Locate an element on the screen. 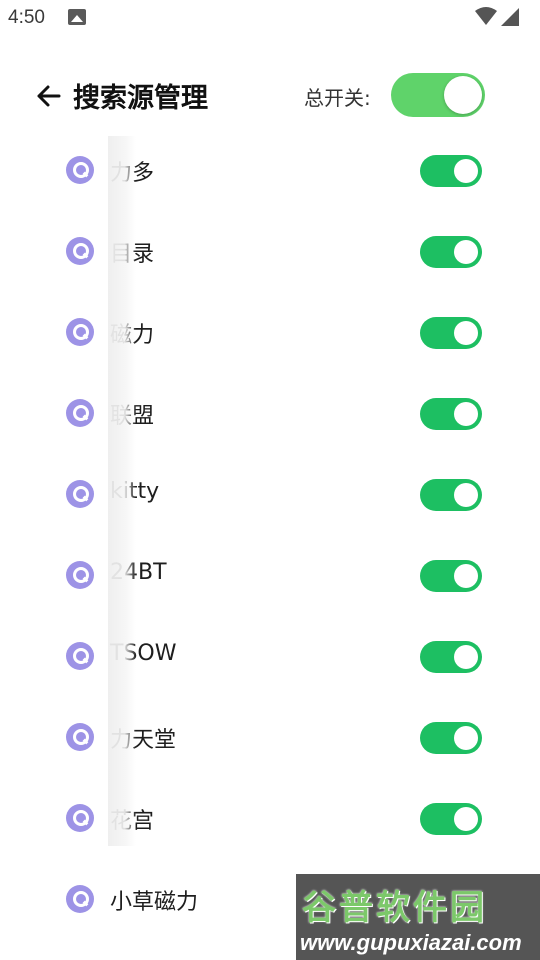 The width and height of the screenshot is (540, 960). status-time: 4:50 is located at coordinates (26, 17).